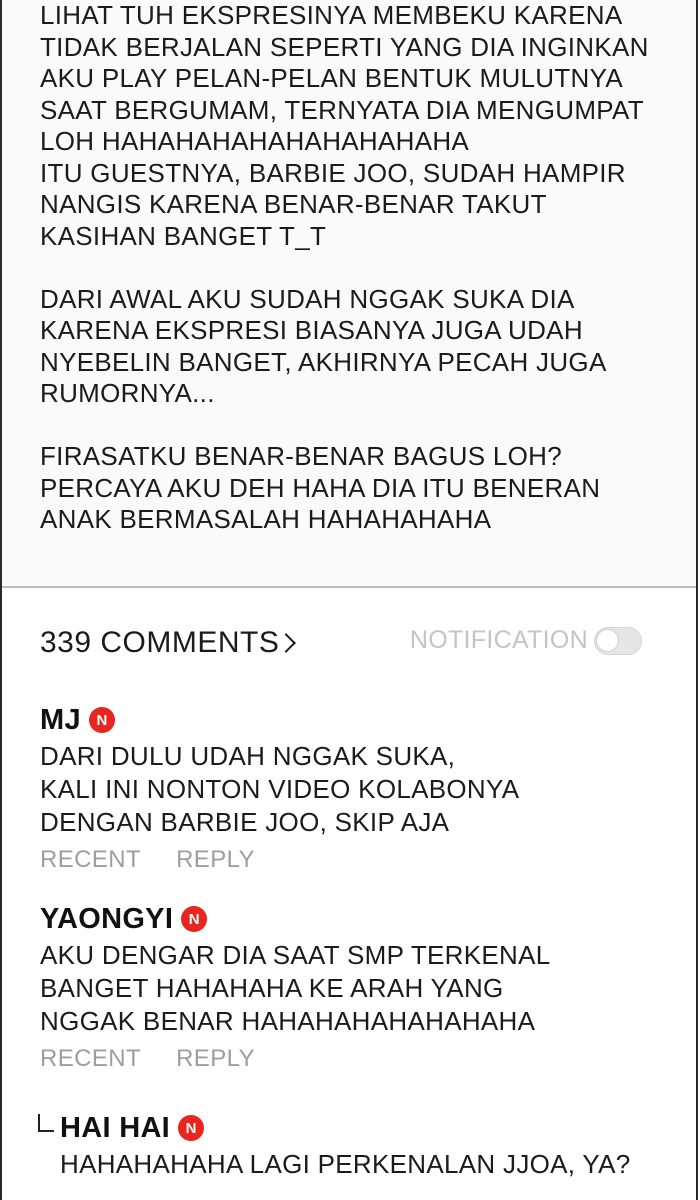 Image resolution: width=700 pixels, height=1200 pixels. What do you see at coordinates (183, 235) in the screenshot?
I see `post-line: KASIHAN BANGET T_T` at bounding box center [183, 235].